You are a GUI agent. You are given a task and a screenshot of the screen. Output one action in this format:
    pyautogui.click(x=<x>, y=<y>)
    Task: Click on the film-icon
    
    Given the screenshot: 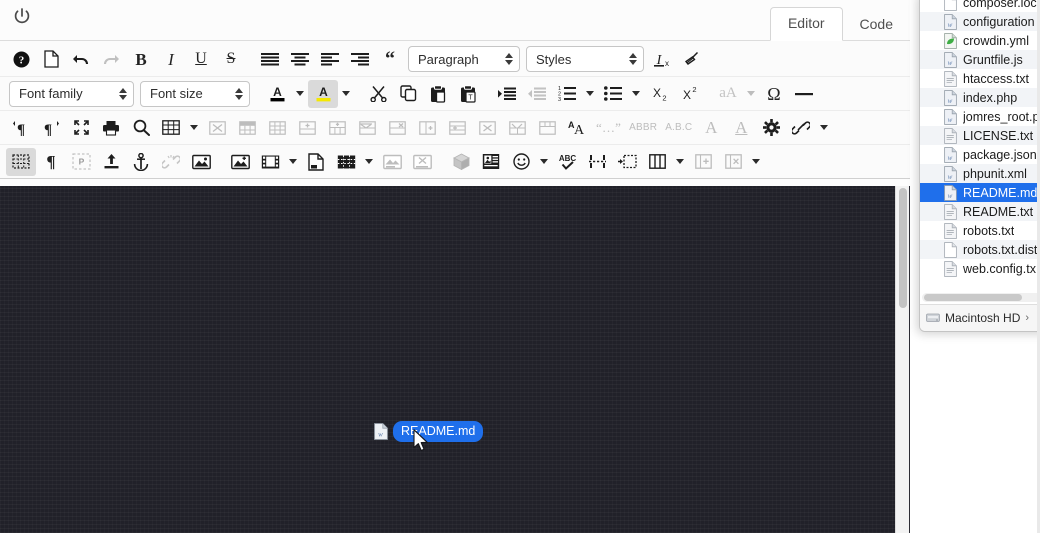 What is the action you would take?
    pyautogui.click(x=270, y=162)
    